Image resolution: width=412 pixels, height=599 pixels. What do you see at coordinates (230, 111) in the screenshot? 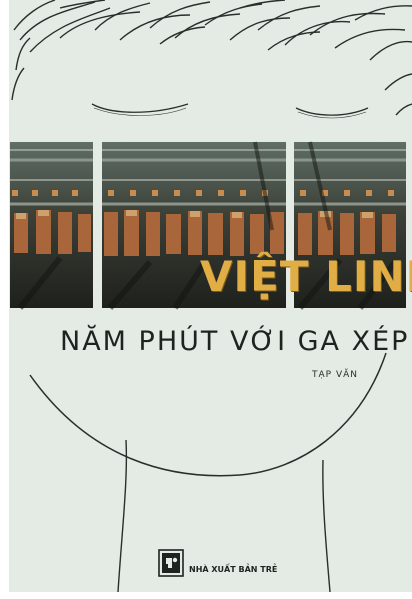
I see `closed-eyes` at bounding box center [230, 111].